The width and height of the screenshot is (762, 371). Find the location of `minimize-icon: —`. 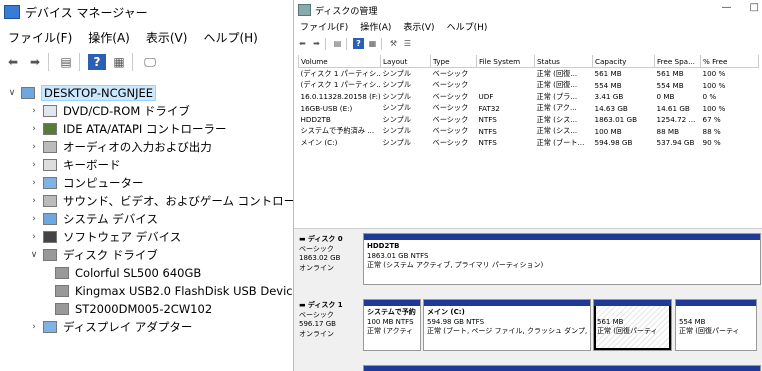

minimize-icon: — is located at coordinates (727, 7).